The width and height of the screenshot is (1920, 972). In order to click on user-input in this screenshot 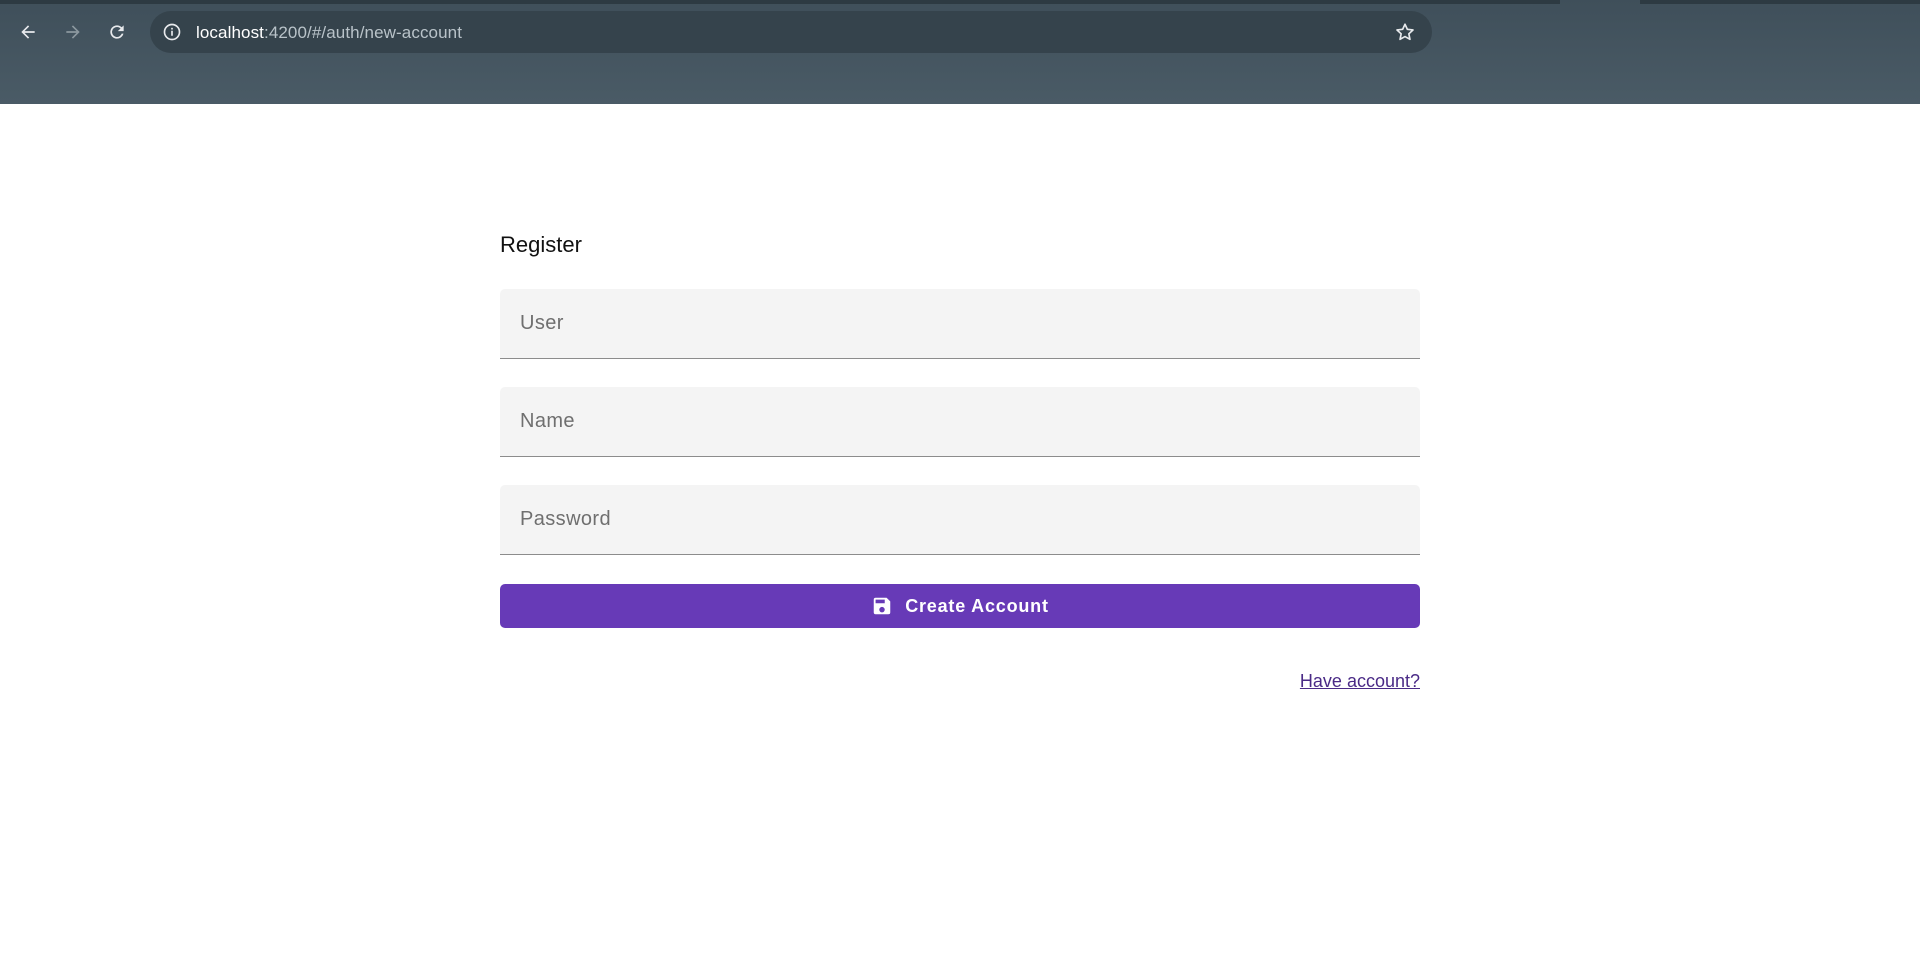, I will do `click(960, 323)`.